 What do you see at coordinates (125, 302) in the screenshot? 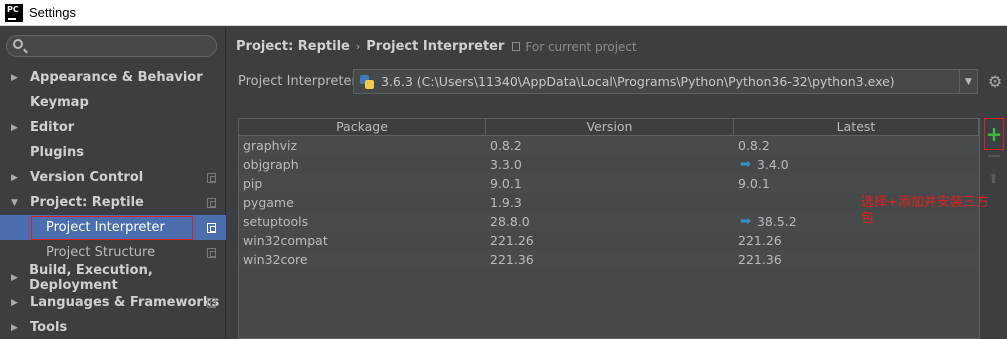
I see `sidebar-item-label: Languages & Frameworks` at bounding box center [125, 302].